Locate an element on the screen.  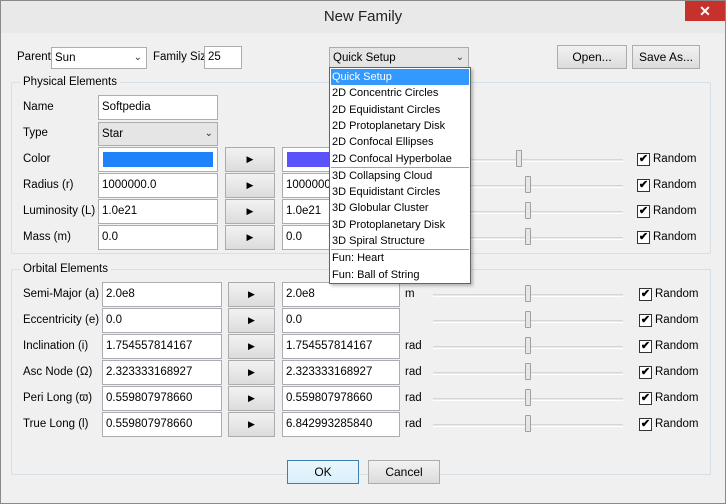
dropdown-item: 3D Protoplanetary Disk is located at coordinates (400, 225).